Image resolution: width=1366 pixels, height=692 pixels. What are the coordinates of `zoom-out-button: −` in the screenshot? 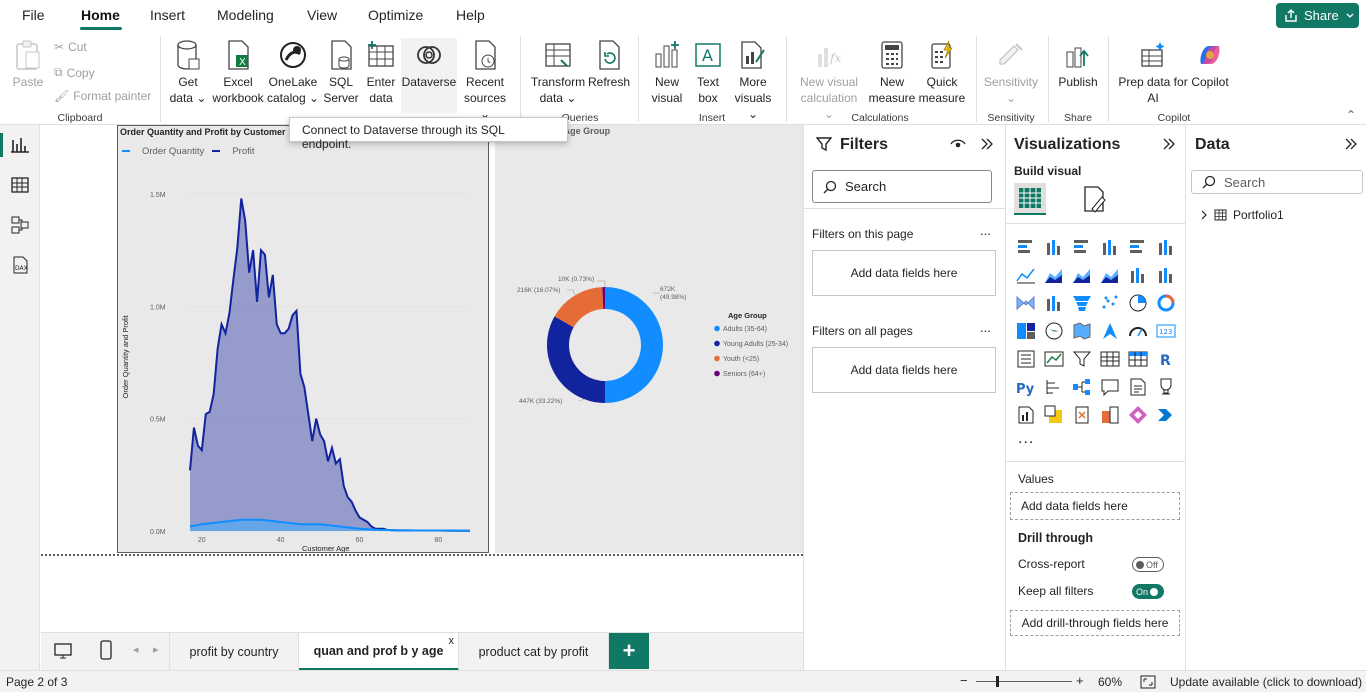 It's located at (964, 680).